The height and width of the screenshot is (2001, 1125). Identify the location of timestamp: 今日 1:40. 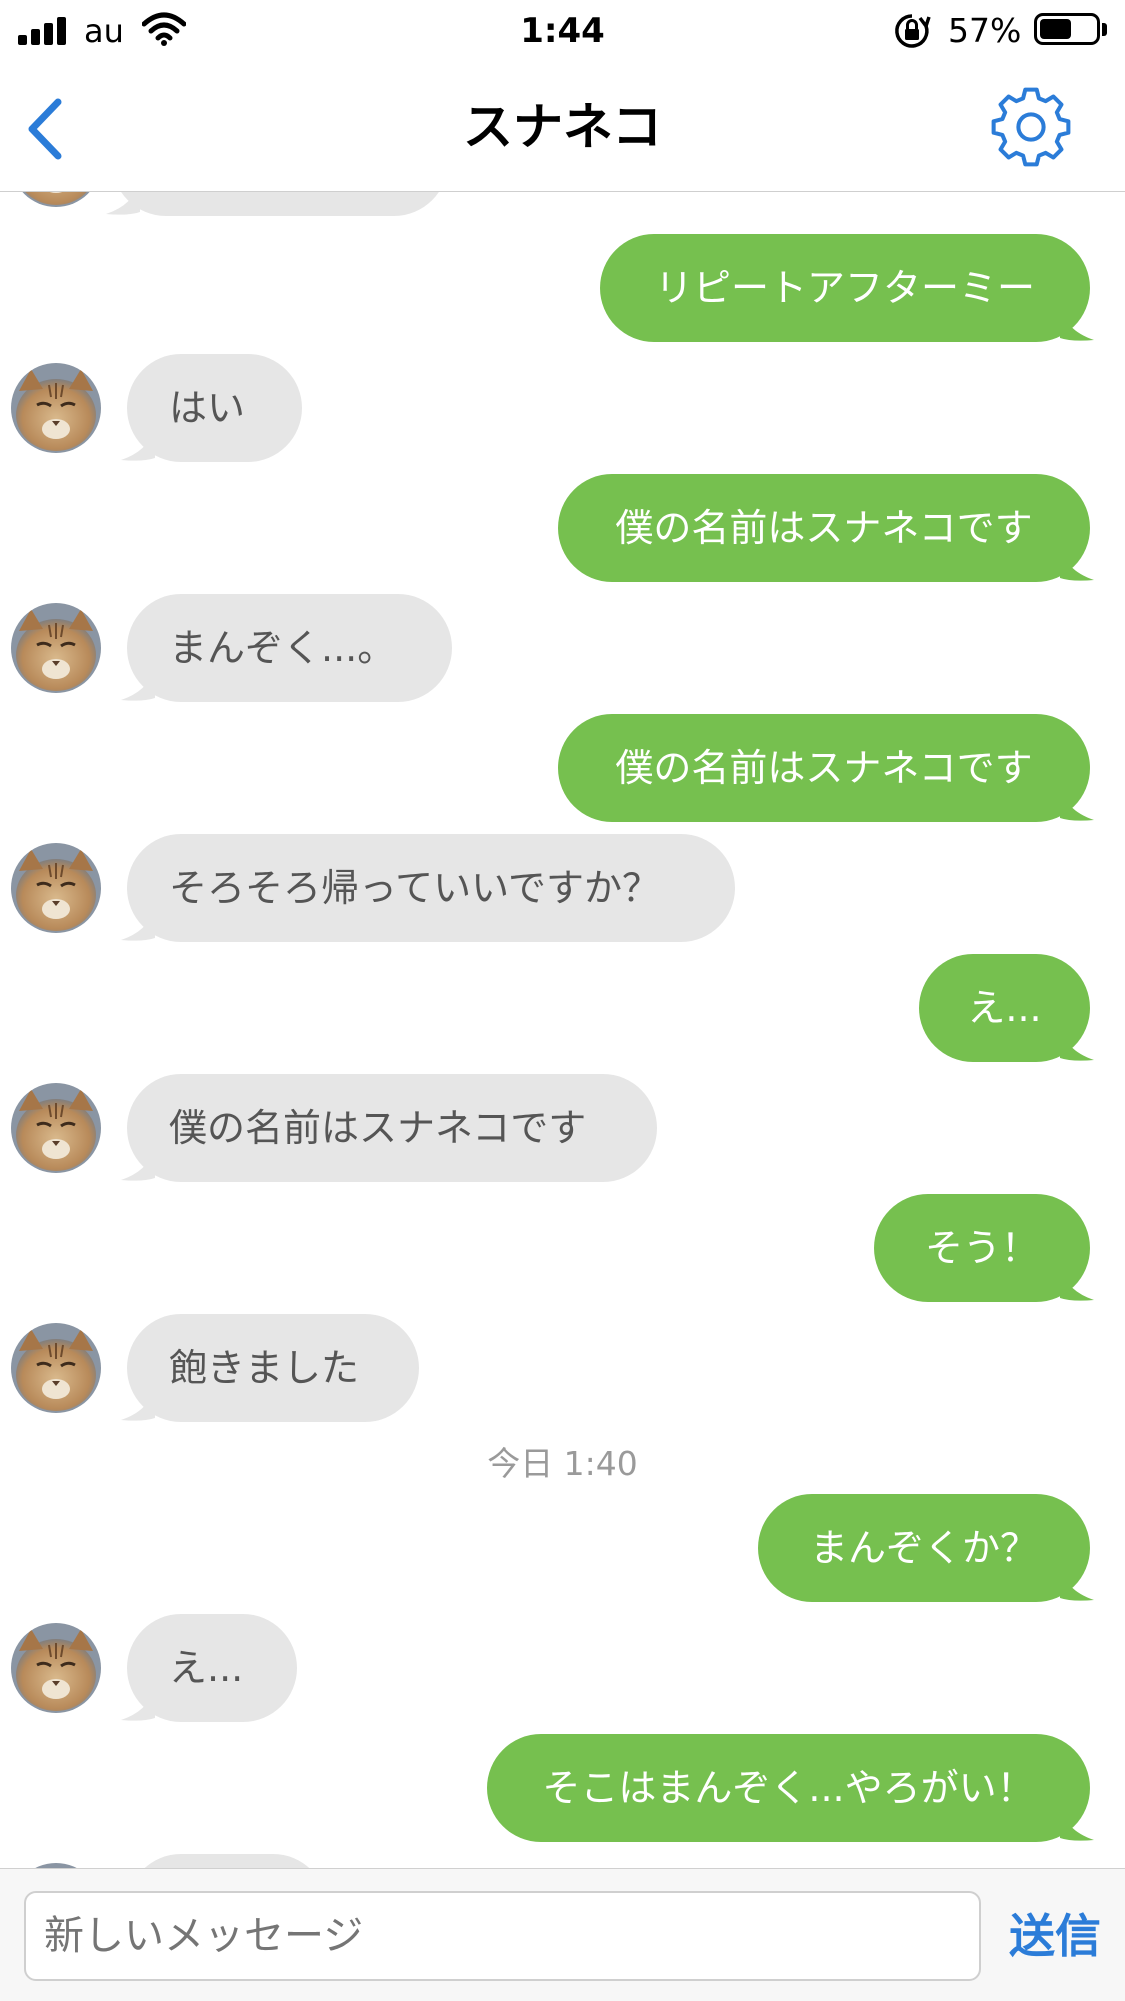
(562, 1463).